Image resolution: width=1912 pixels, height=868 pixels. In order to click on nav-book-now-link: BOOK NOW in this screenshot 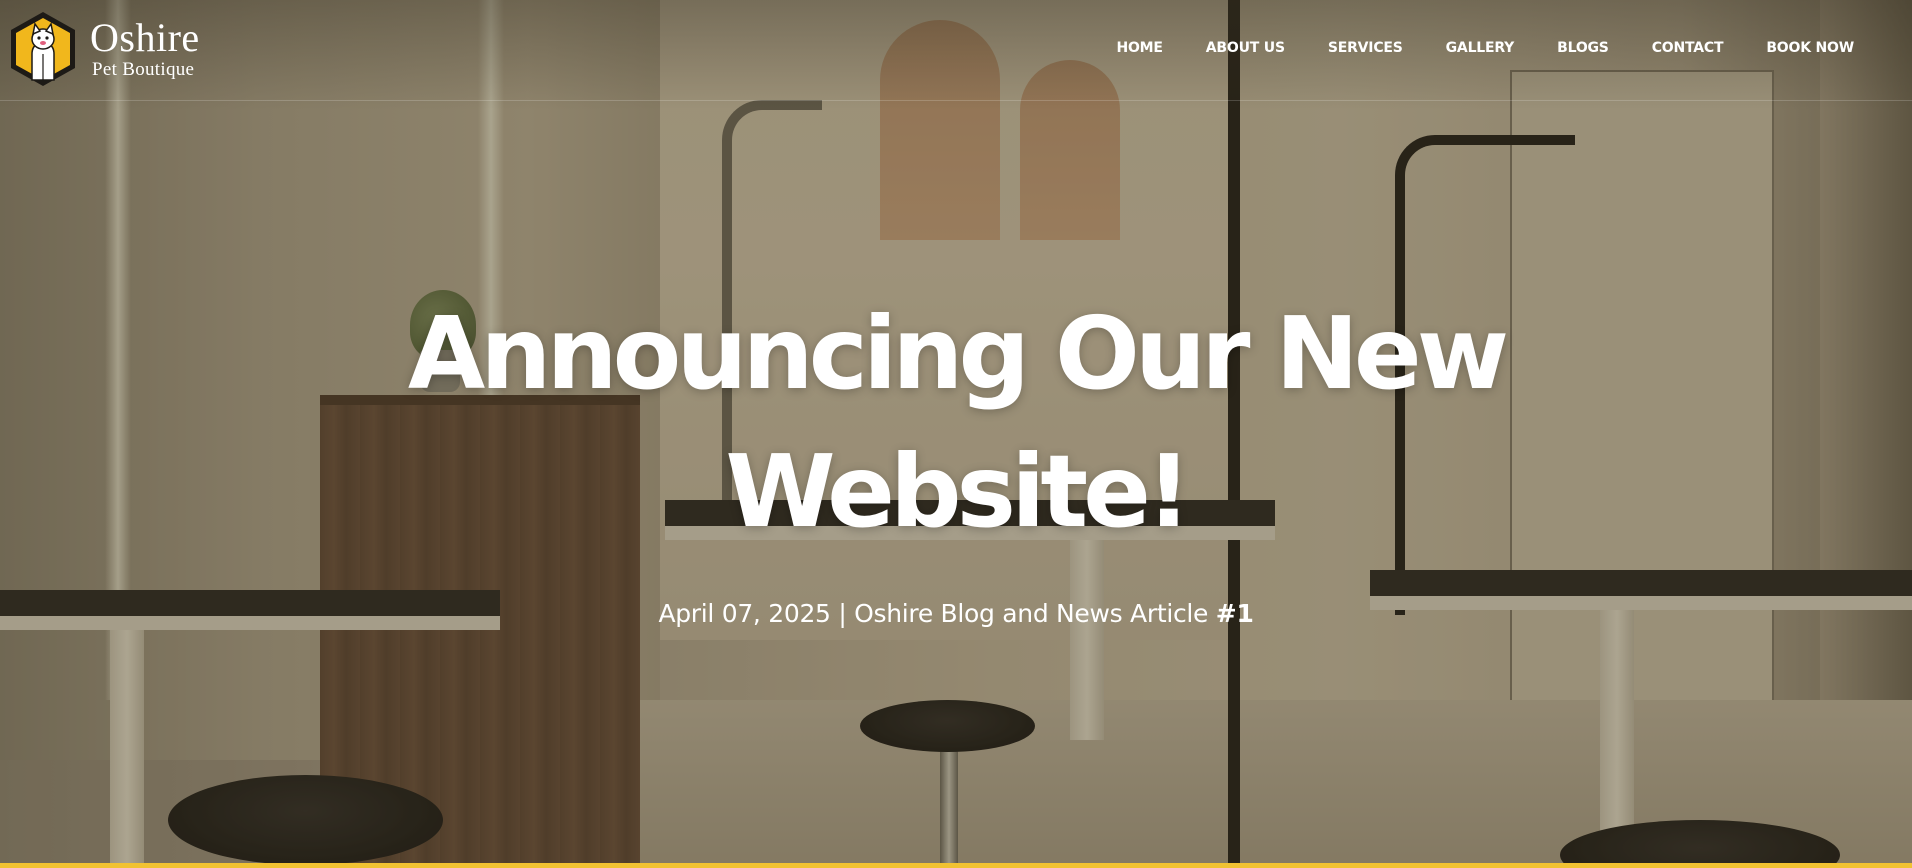, I will do `click(1810, 48)`.